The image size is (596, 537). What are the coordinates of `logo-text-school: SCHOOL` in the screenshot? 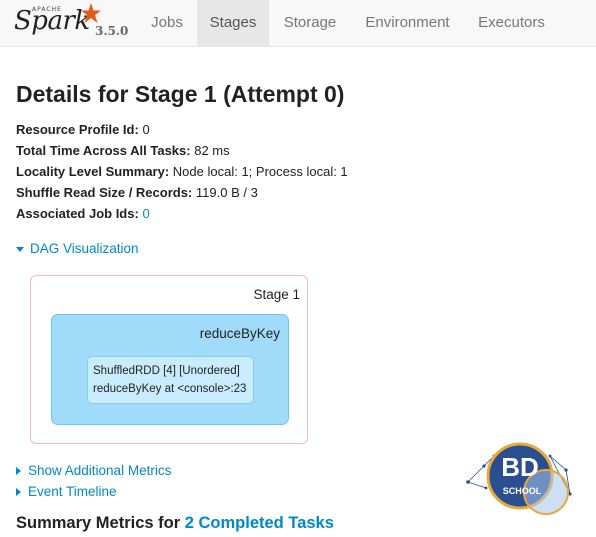 It's located at (522, 491).